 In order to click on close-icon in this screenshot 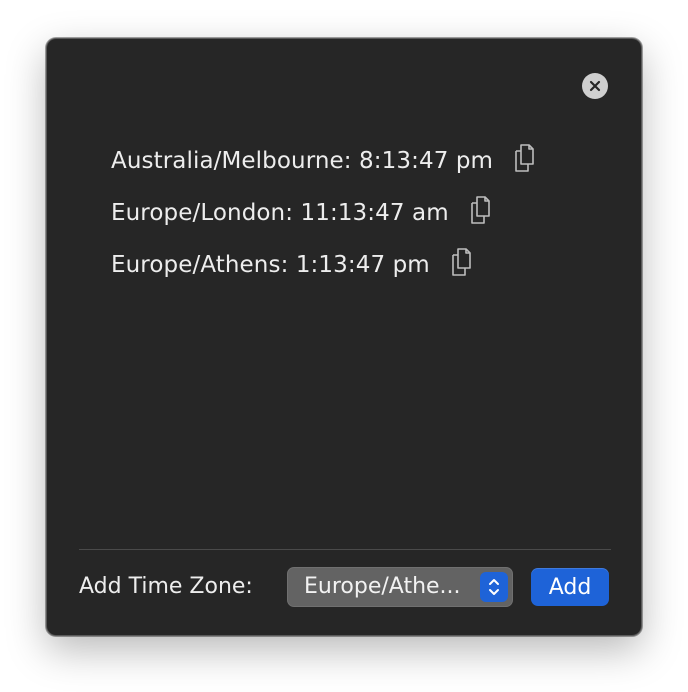, I will do `click(595, 86)`.